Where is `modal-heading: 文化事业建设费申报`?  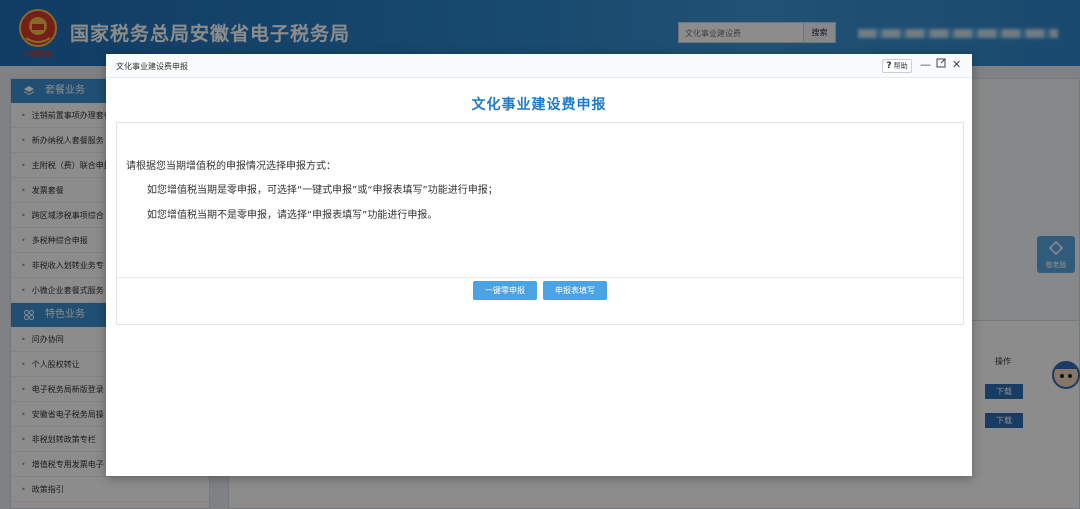 modal-heading: 文化事业建设费申报 is located at coordinates (539, 105).